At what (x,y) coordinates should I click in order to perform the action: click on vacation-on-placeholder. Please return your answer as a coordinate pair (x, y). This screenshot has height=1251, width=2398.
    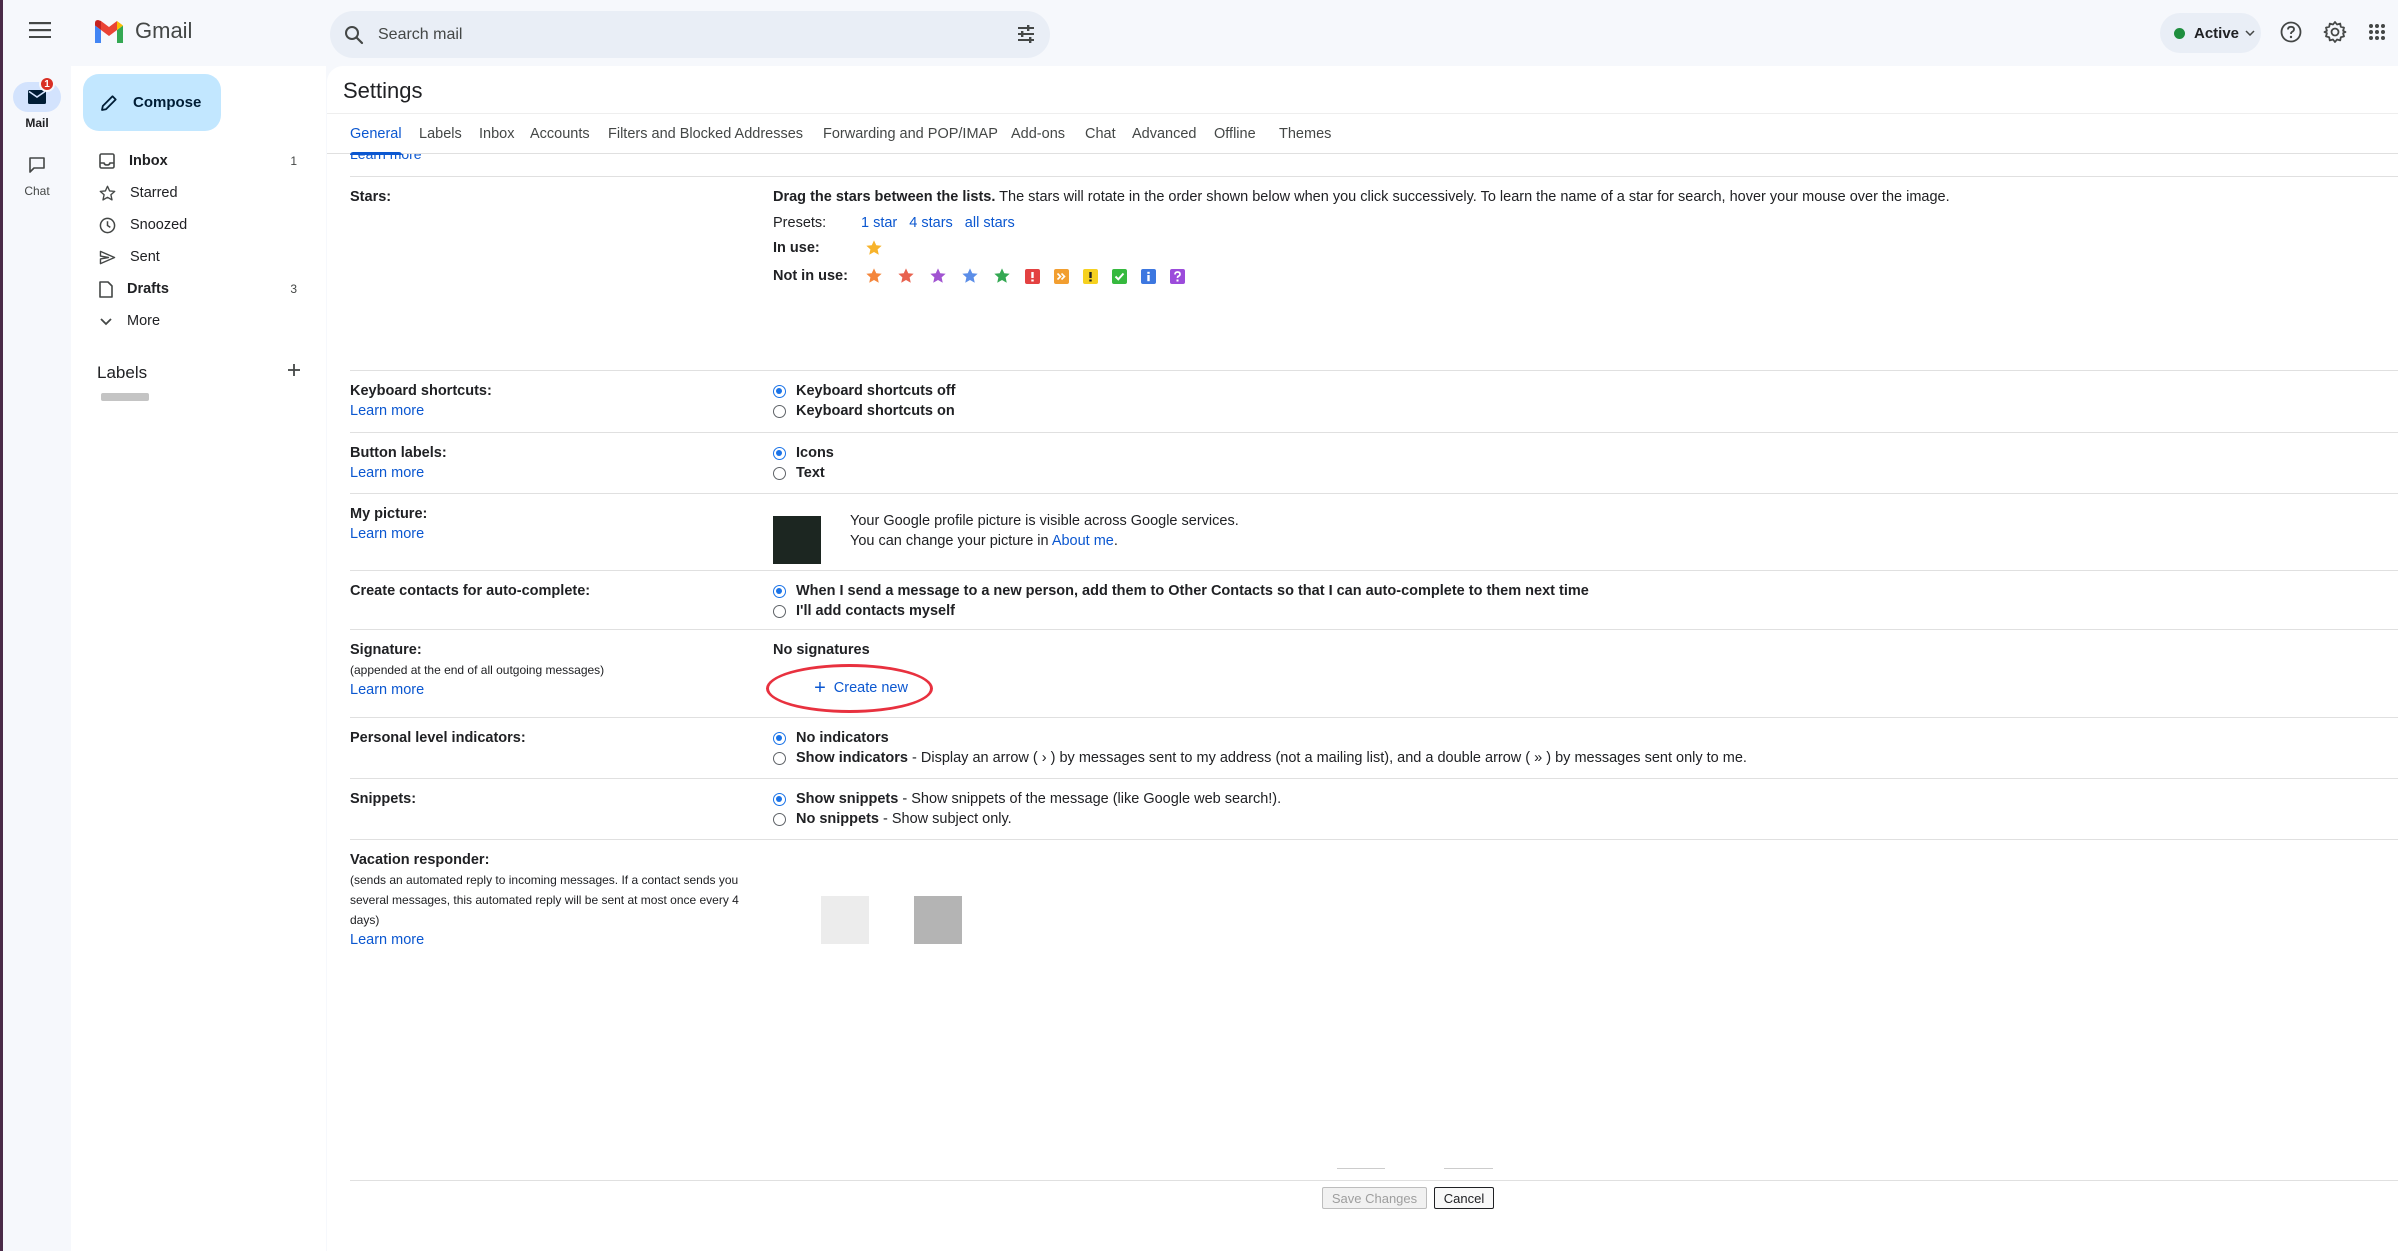
    Looking at the image, I should click on (938, 920).